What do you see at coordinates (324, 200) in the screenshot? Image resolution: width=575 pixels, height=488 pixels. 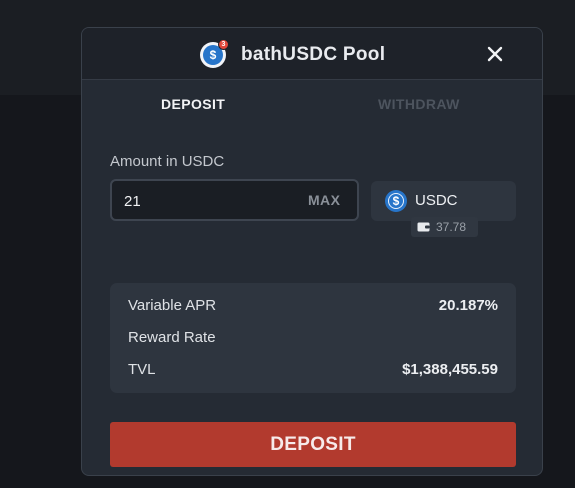 I see `max-button: MAX` at bounding box center [324, 200].